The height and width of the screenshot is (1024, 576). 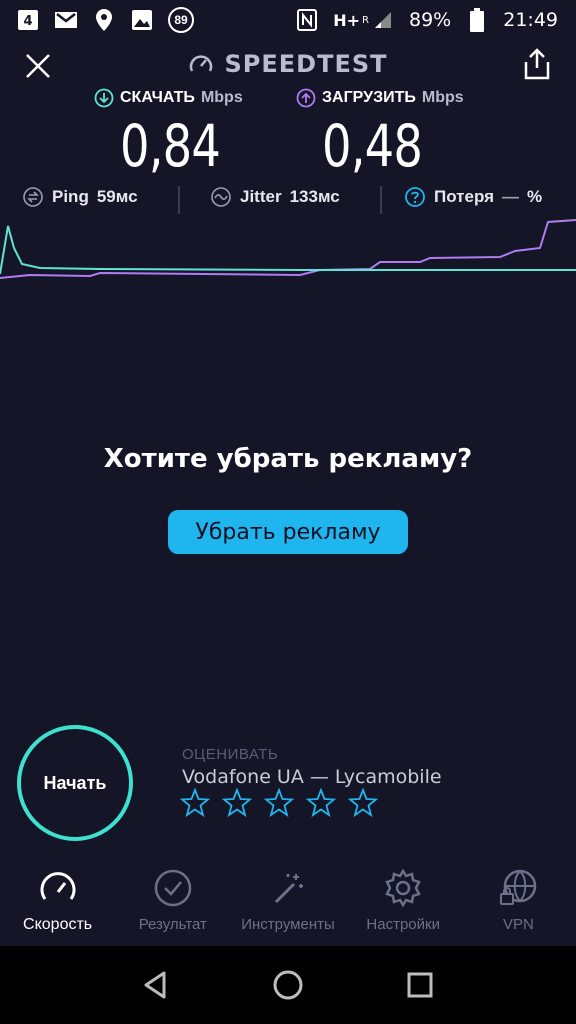 I want to click on ping-value: 59мс, so click(x=117, y=196).